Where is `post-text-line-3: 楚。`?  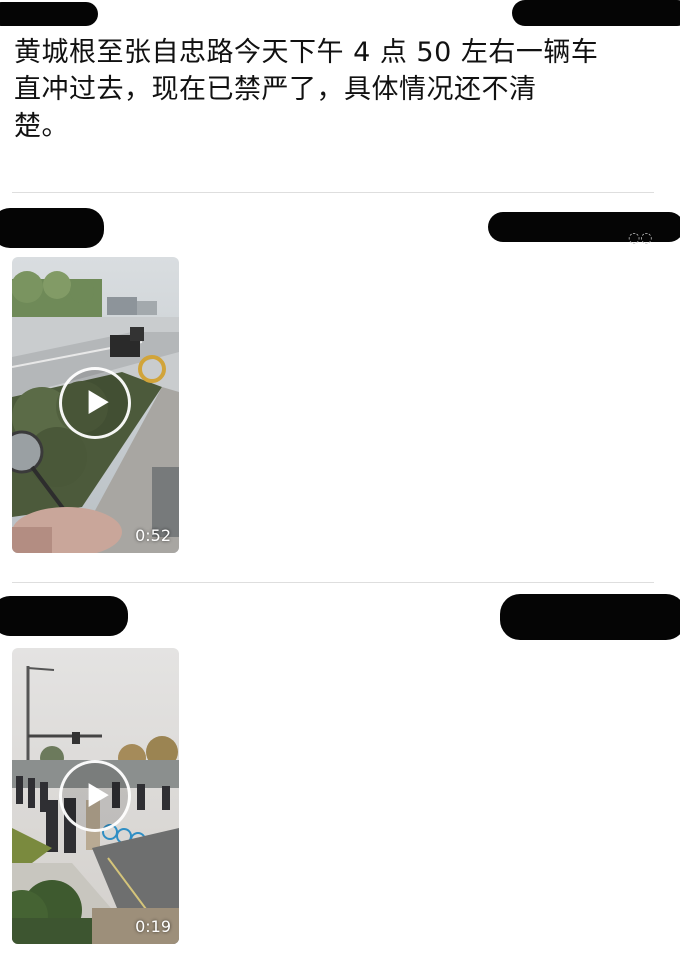
post-text-line-3: 楚。 is located at coordinates (41, 126).